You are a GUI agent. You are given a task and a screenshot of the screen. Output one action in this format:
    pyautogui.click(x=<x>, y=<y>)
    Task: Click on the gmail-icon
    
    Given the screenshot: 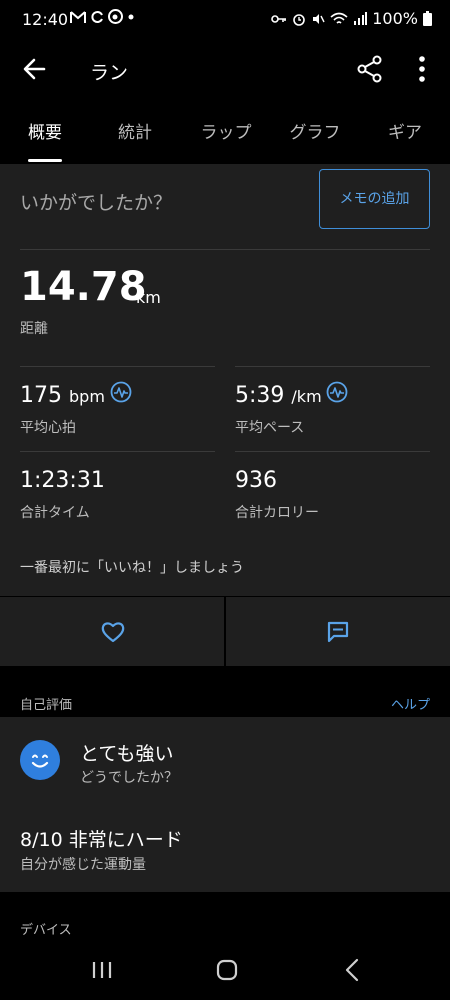 What is the action you would take?
    pyautogui.click(x=78, y=16)
    